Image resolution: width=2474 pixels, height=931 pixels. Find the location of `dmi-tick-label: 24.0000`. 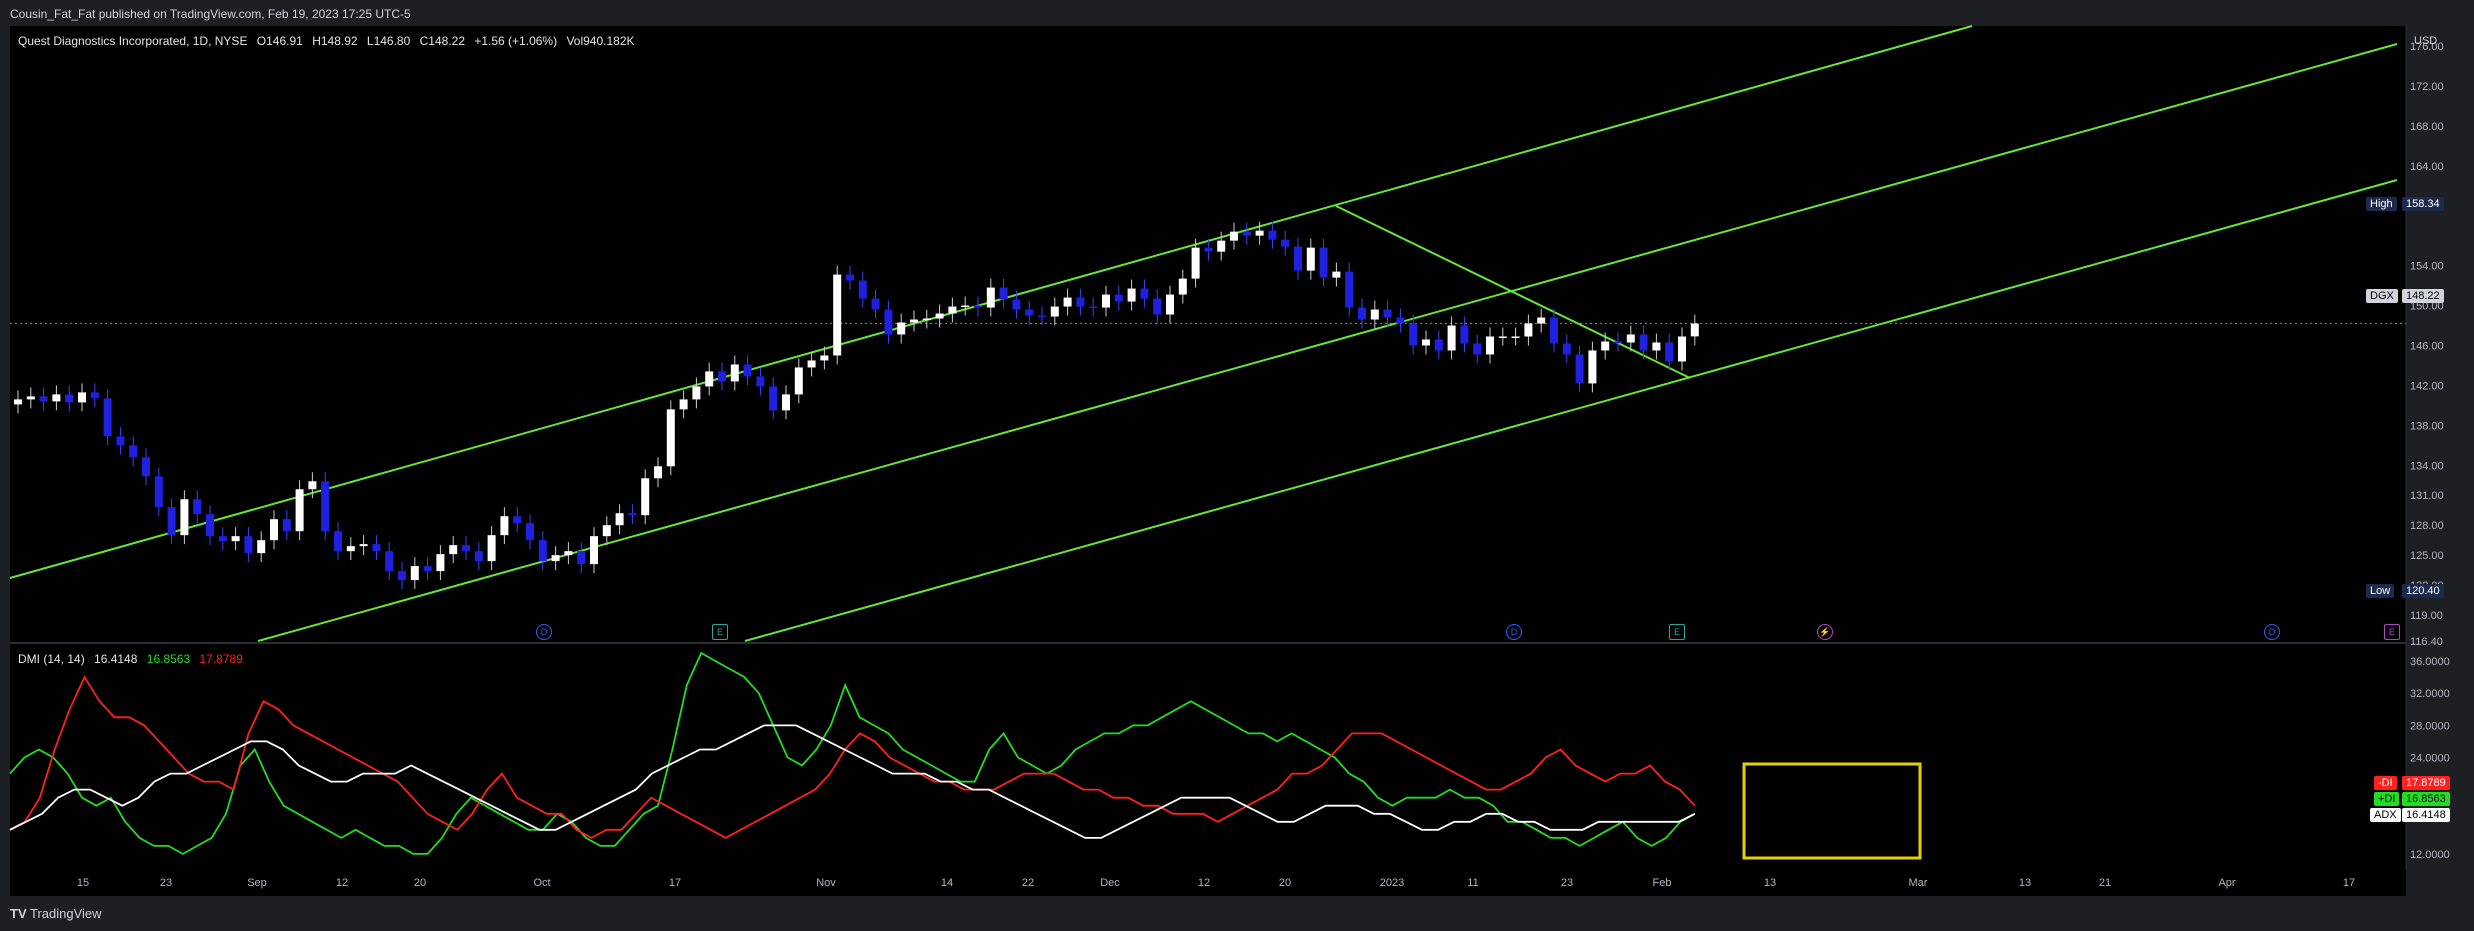

dmi-tick-label: 24.0000 is located at coordinates (2430, 759).